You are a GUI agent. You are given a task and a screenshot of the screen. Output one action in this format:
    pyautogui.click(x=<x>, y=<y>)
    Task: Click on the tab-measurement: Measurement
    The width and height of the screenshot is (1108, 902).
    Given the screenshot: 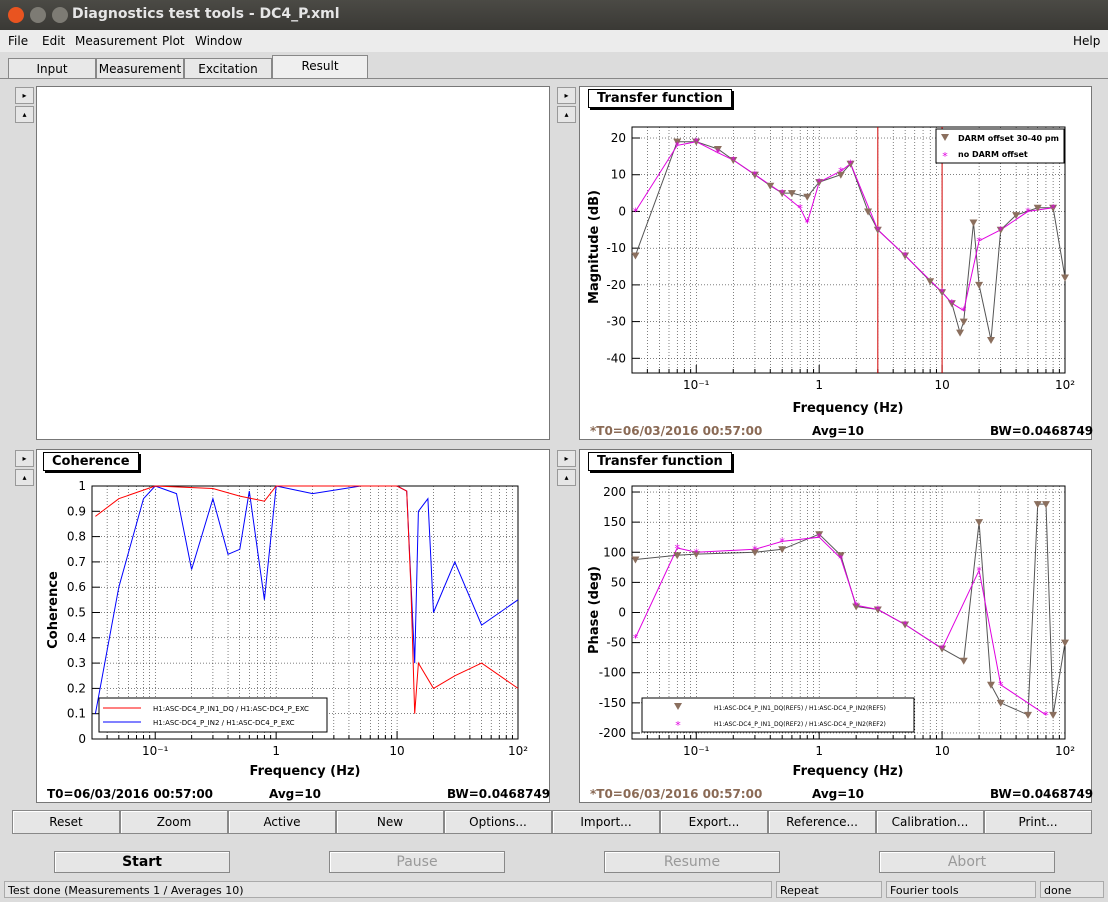 What is the action you would take?
    pyautogui.click(x=140, y=68)
    